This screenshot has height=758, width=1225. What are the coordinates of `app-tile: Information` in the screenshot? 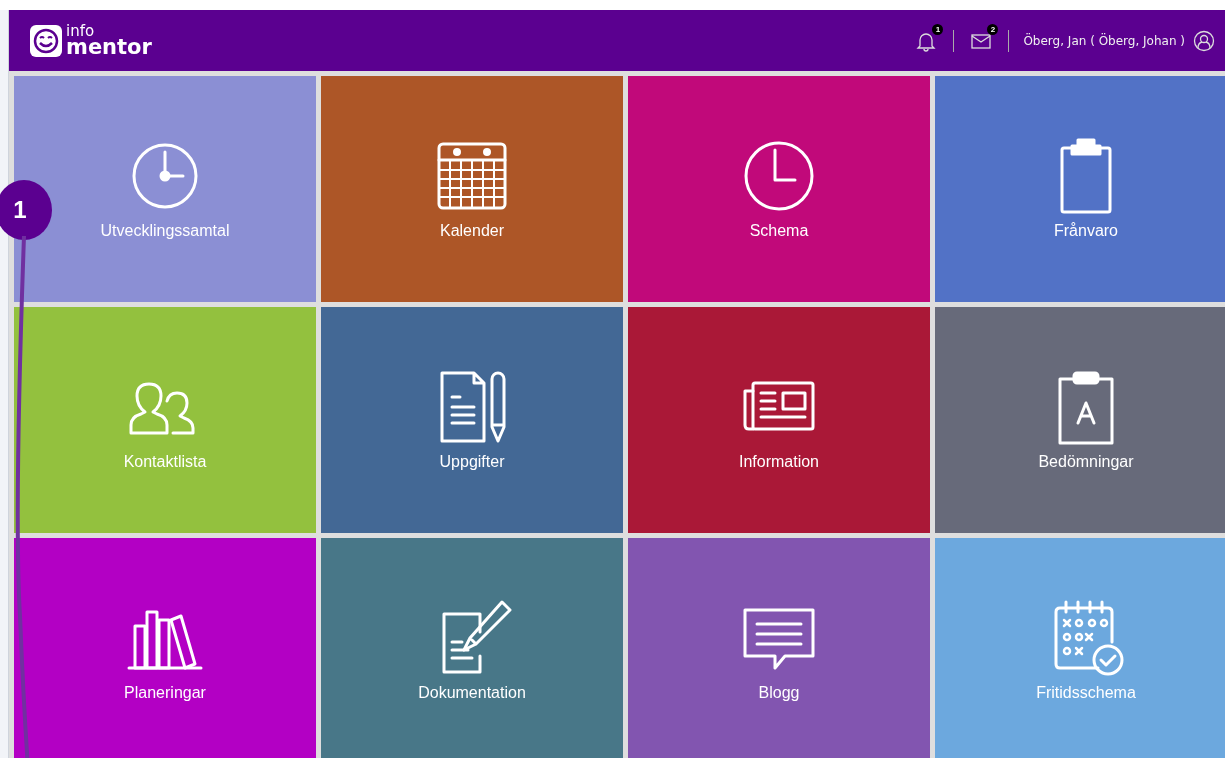 It's located at (779, 420).